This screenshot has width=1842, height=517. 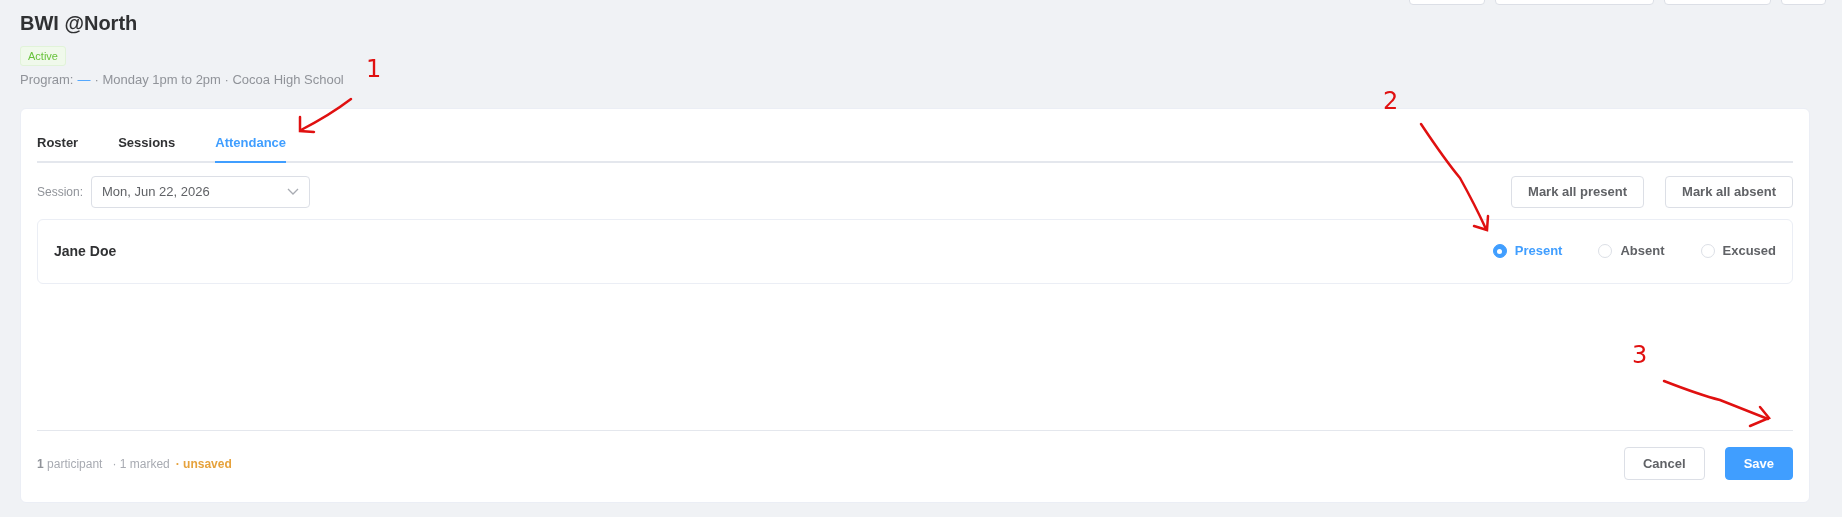 I want to click on annotation-number: 3, so click(x=1640, y=355).